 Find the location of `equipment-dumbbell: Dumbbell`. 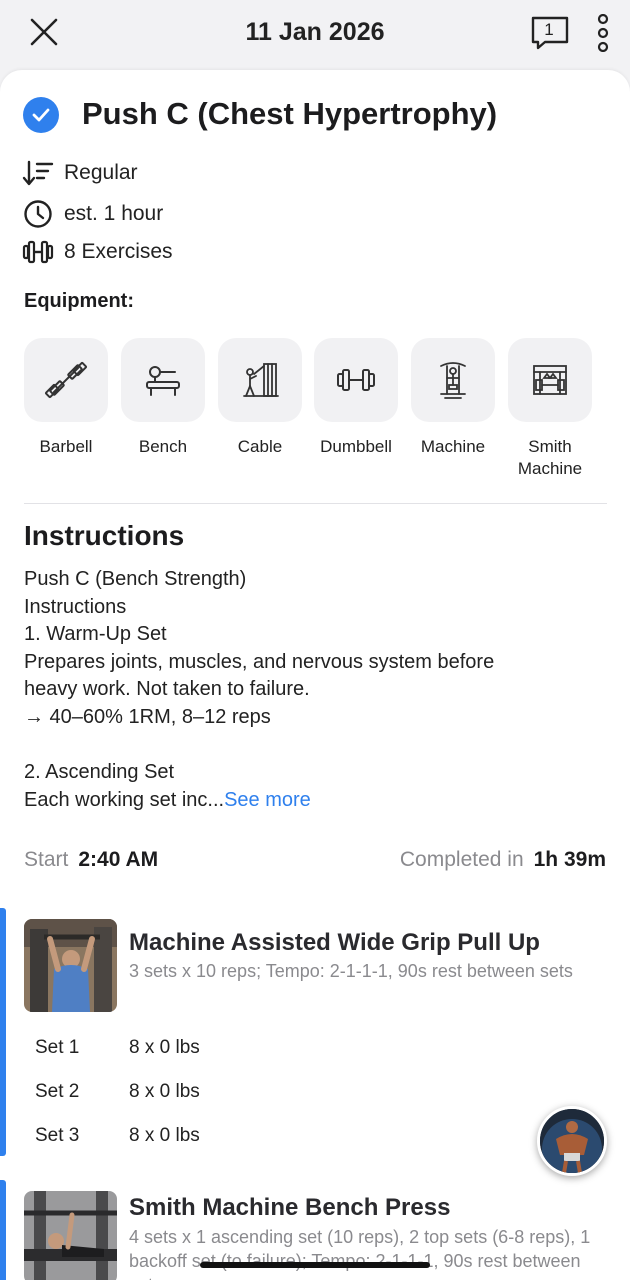

equipment-dumbbell: Dumbbell is located at coordinates (358, 398).